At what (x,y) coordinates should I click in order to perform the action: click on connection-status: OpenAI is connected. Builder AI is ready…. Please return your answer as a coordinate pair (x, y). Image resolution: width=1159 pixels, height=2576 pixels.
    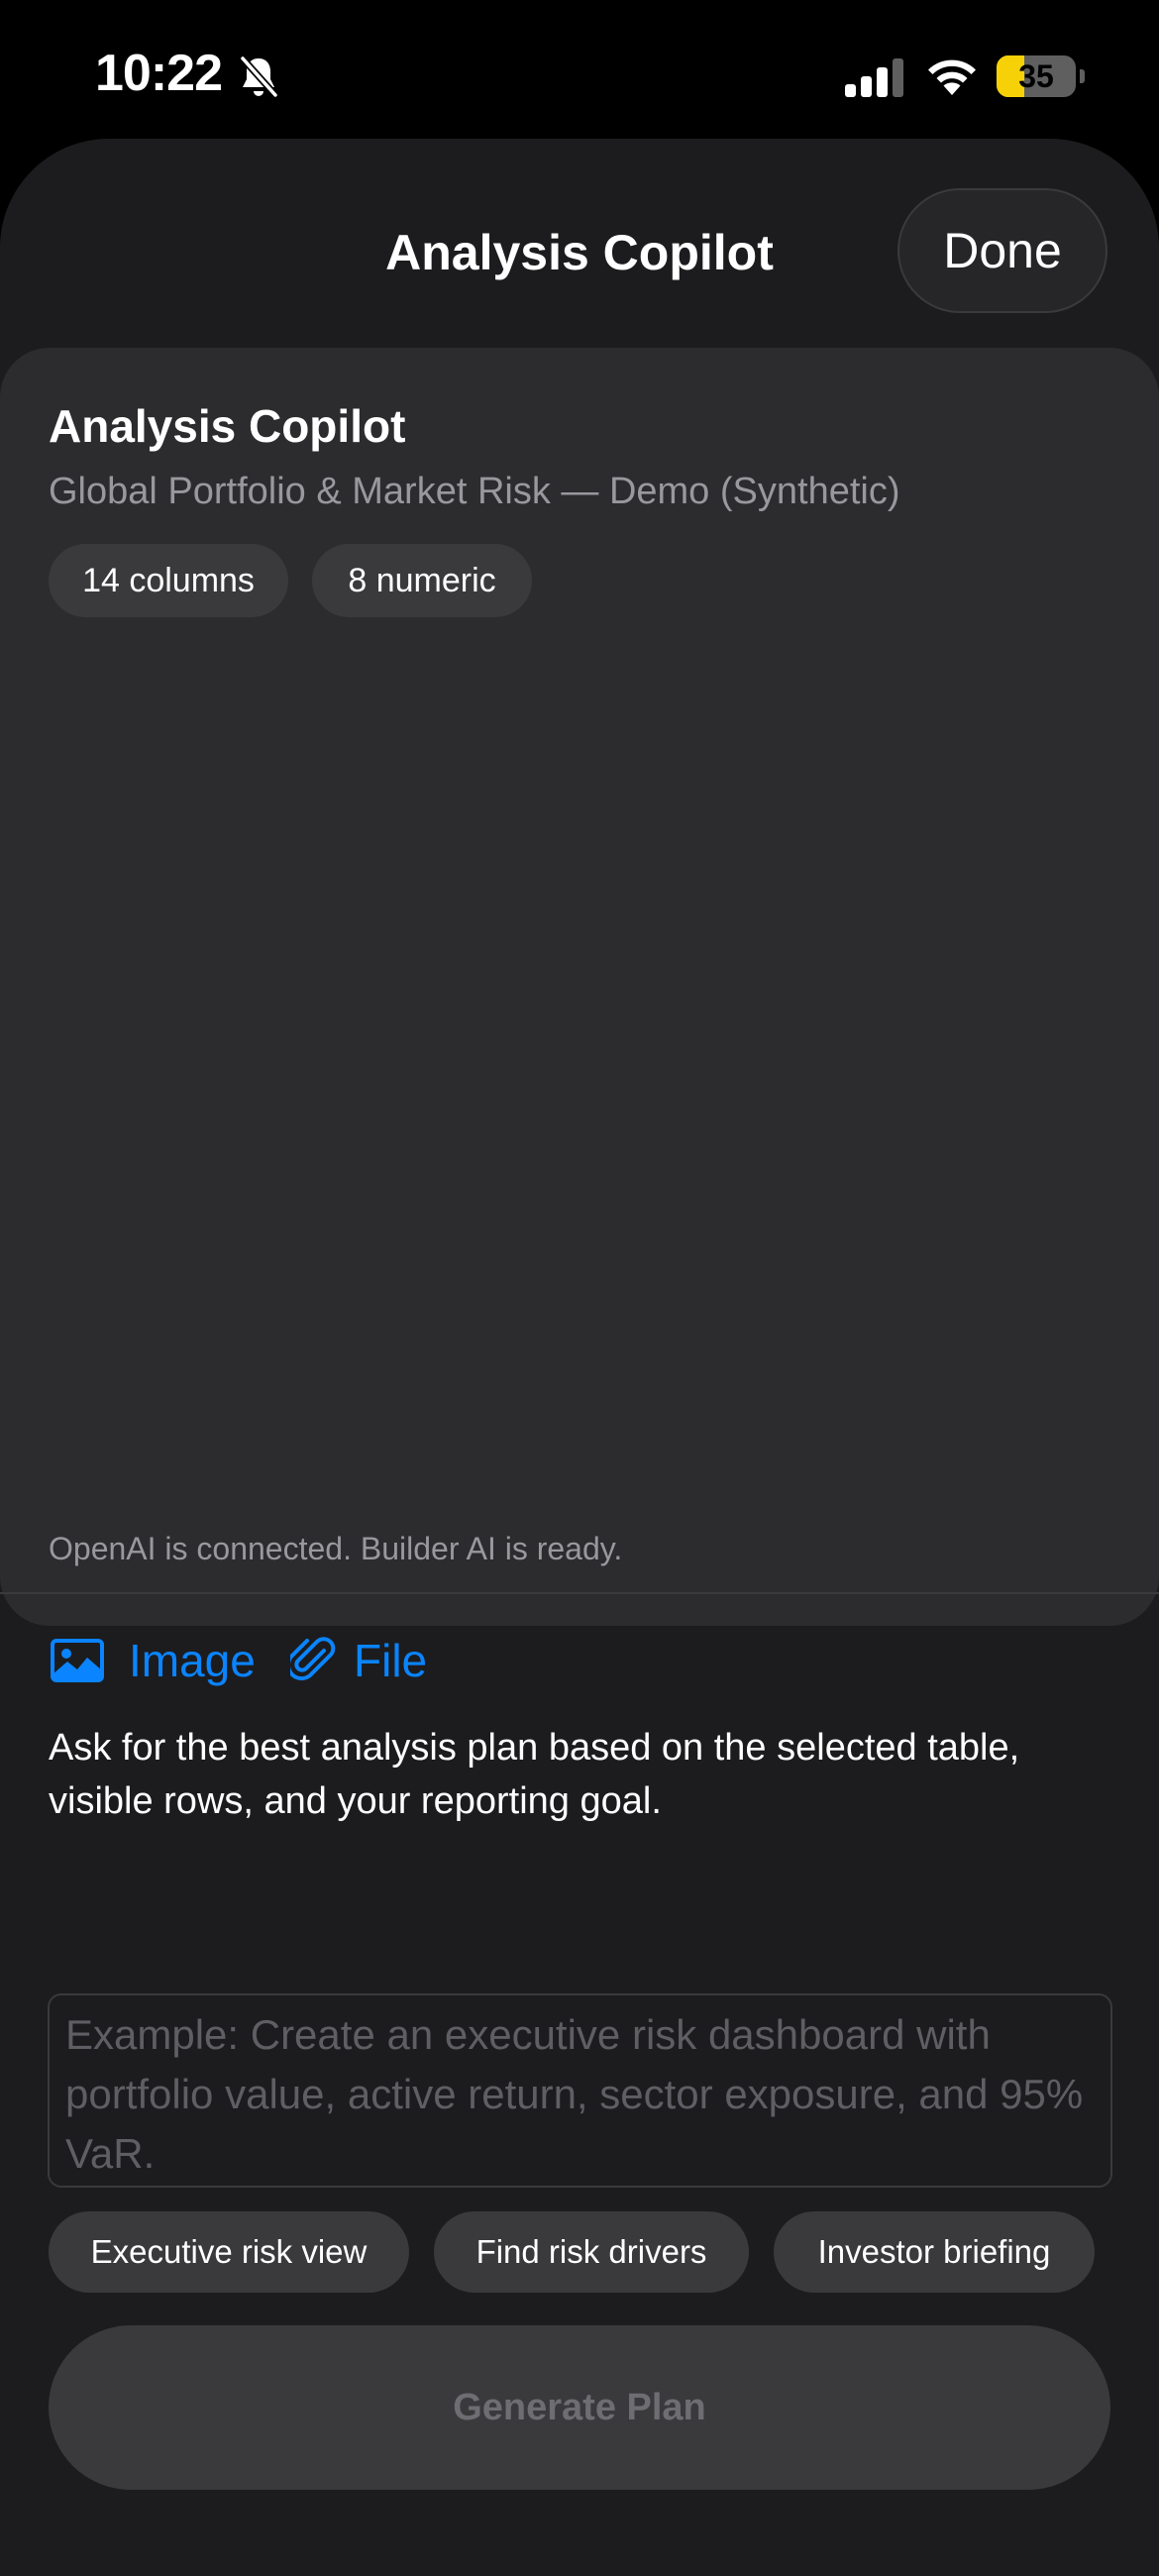
    Looking at the image, I should click on (336, 1548).